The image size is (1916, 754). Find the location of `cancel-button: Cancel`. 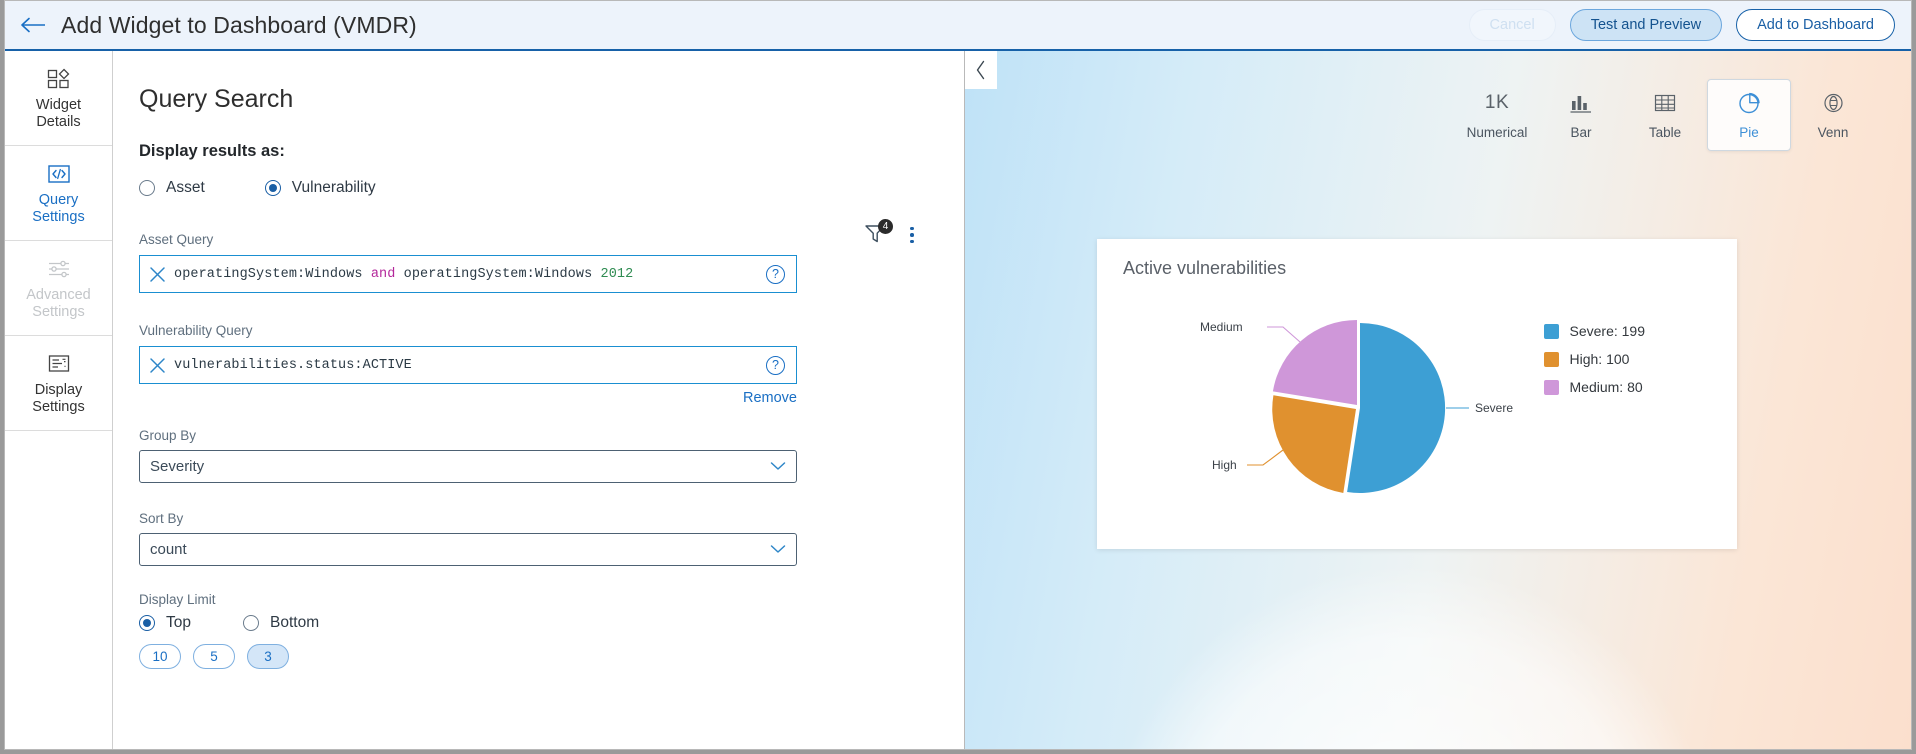

cancel-button: Cancel is located at coordinates (1512, 25).